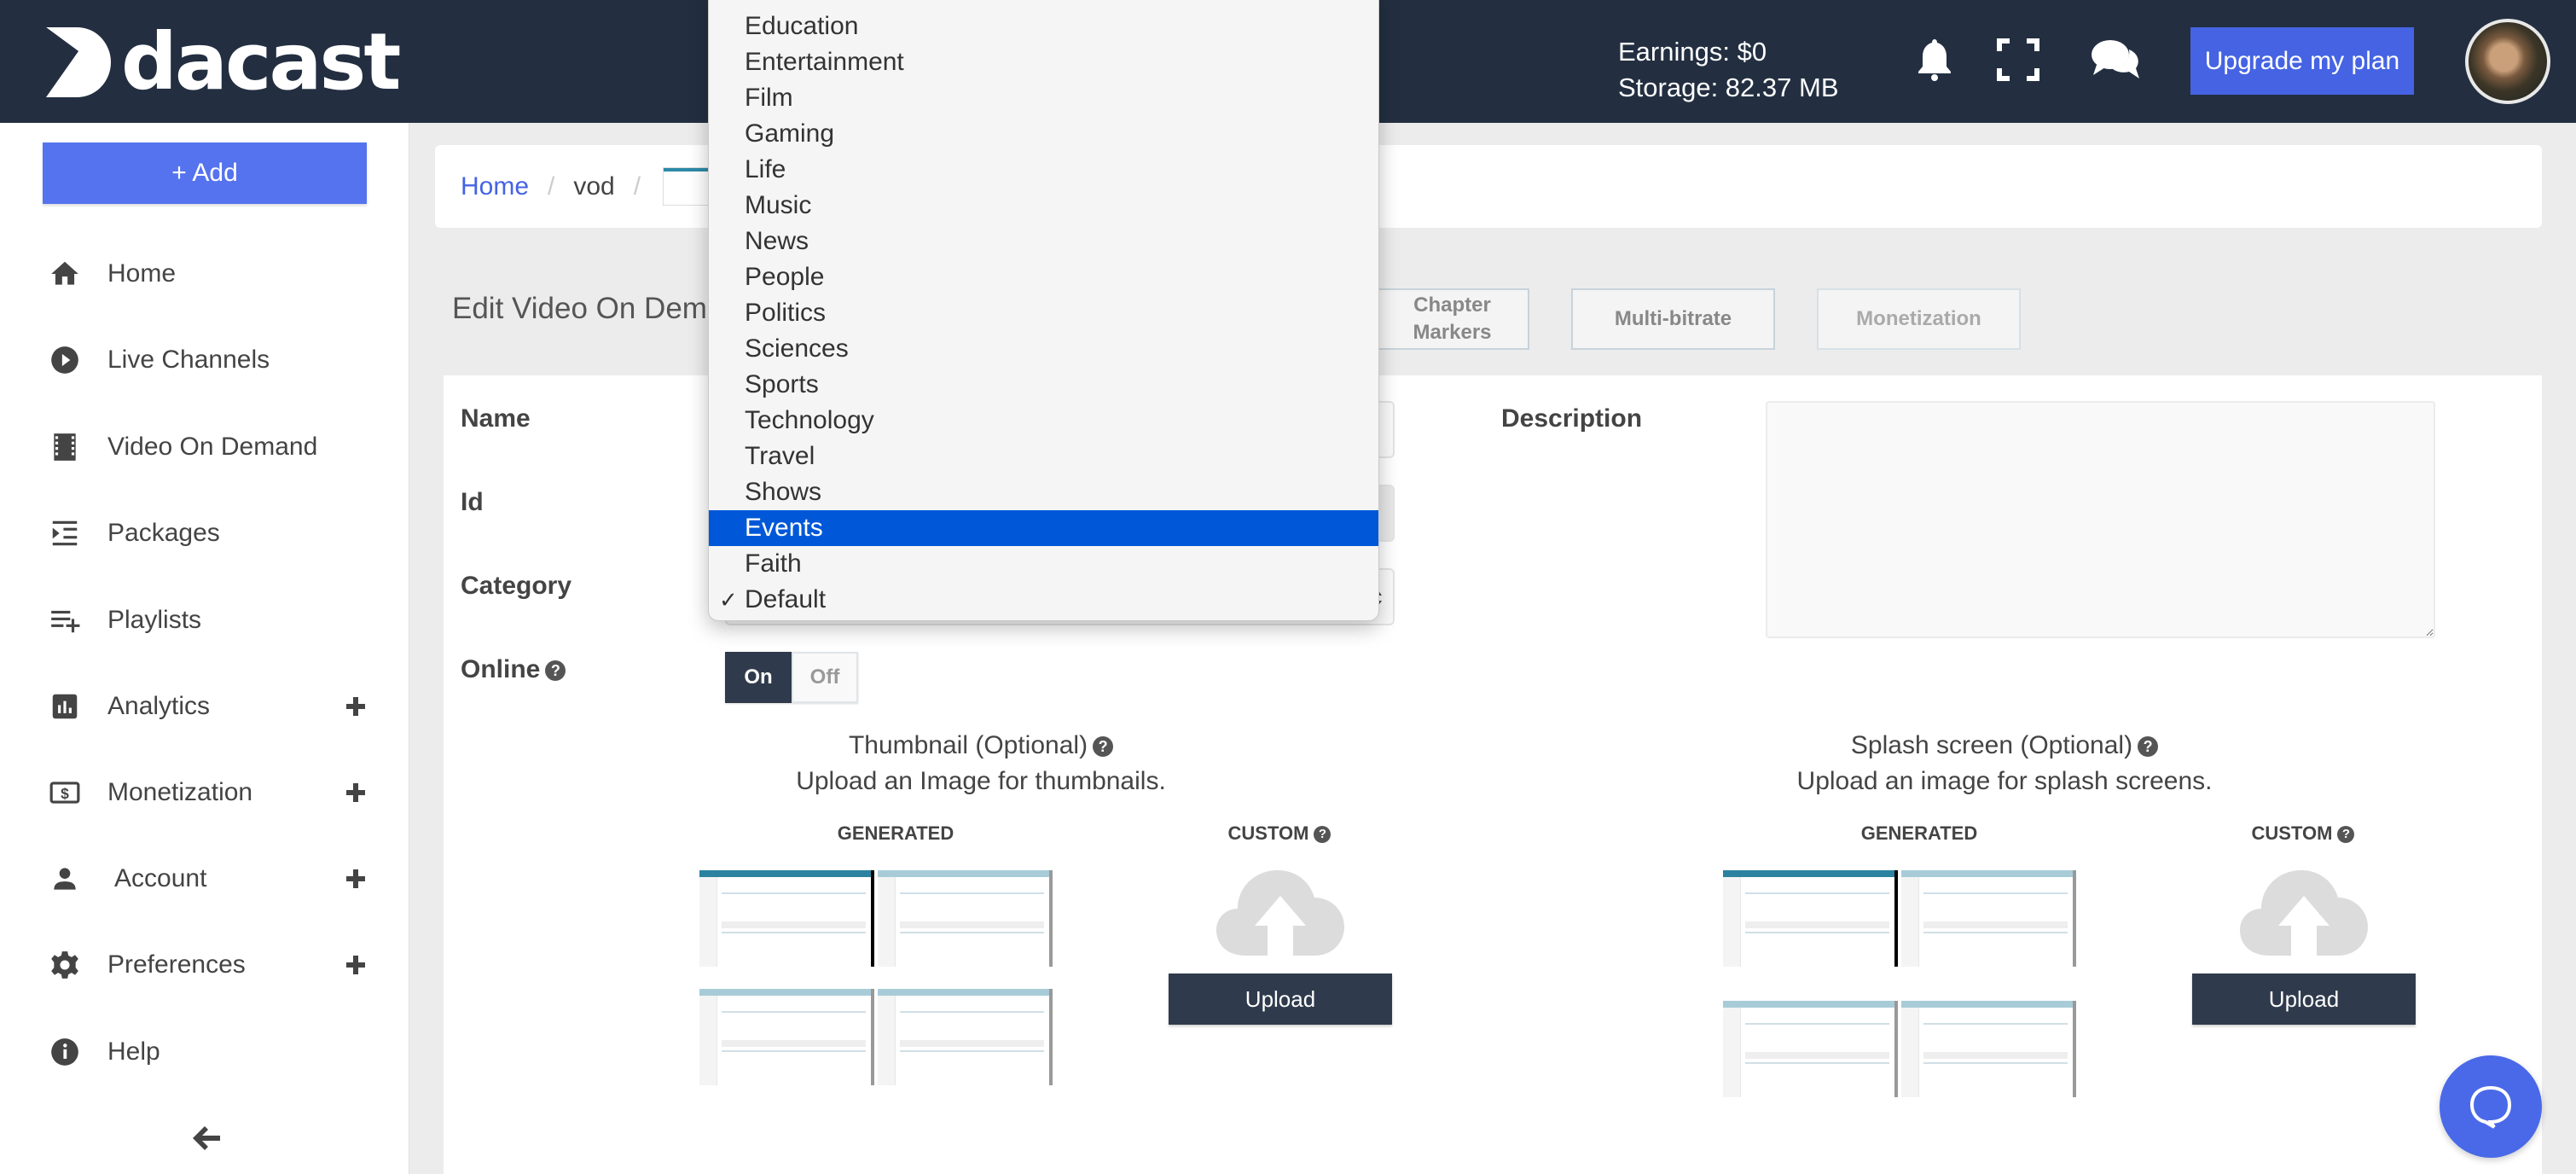 This screenshot has height=1174, width=2576. Describe the element at coordinates (159, 706) in the screenshot. I see `sidebar-item-label: Analytics` at that location.